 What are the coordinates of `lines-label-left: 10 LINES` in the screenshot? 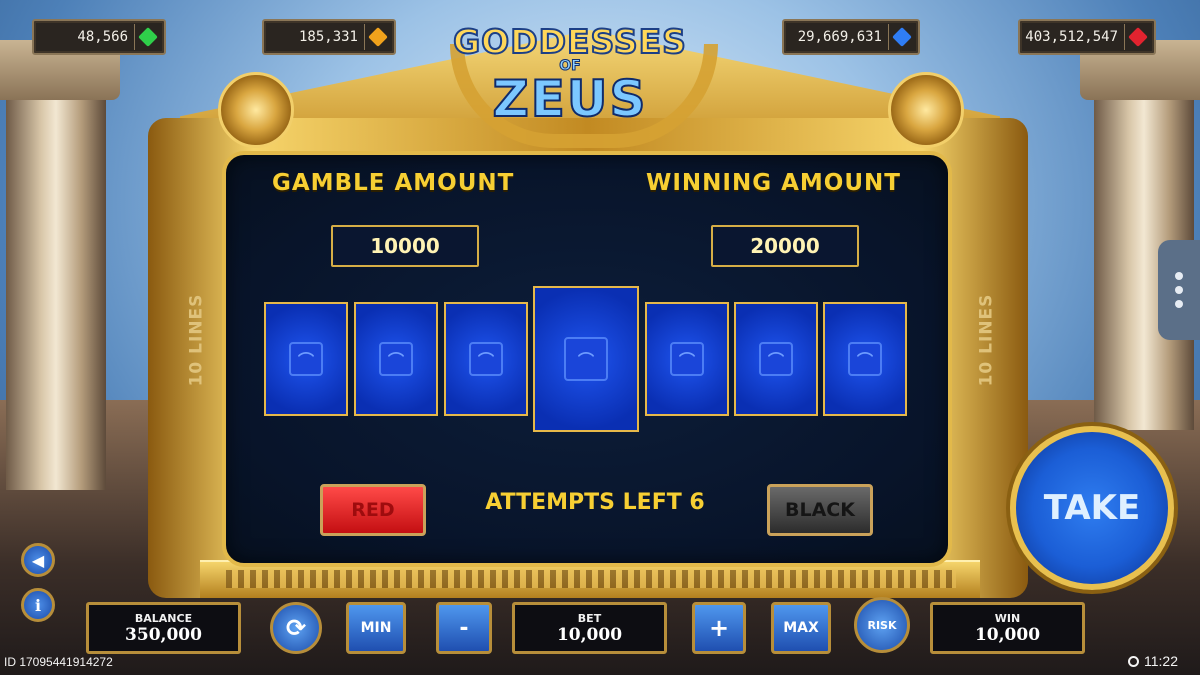 It's located at (196, 340).